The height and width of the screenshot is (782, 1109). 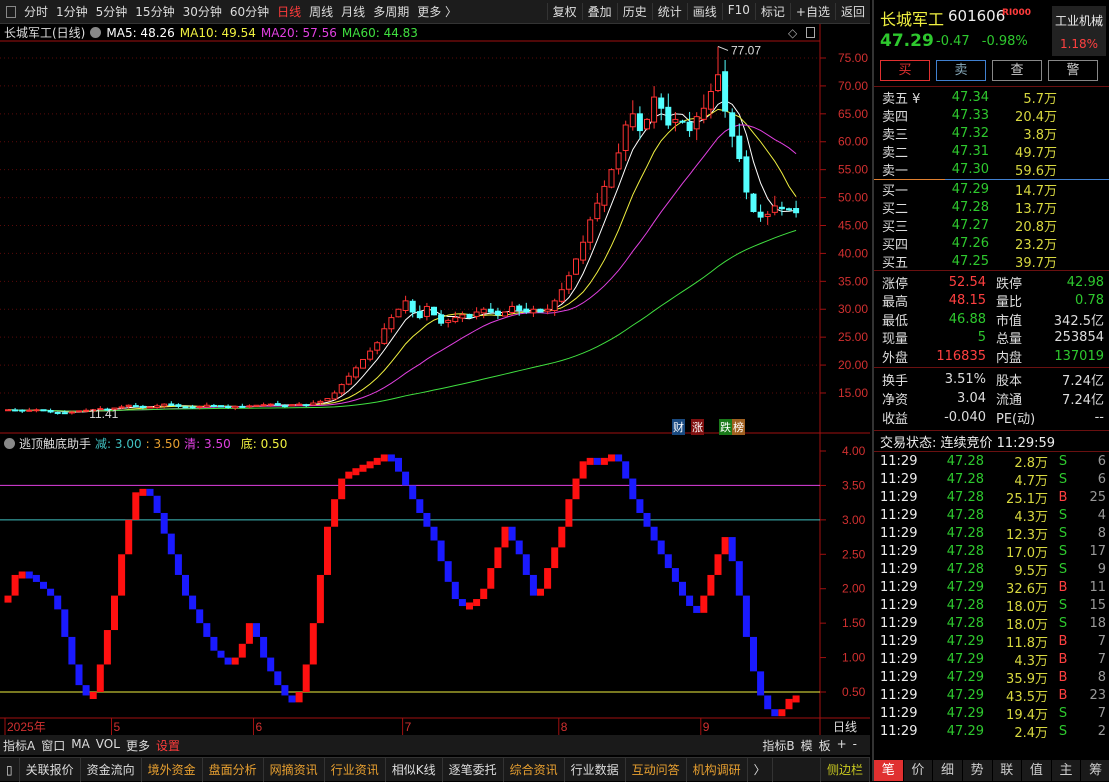 I want to click on detail-tab: 主, so click(x=1067, y=770).